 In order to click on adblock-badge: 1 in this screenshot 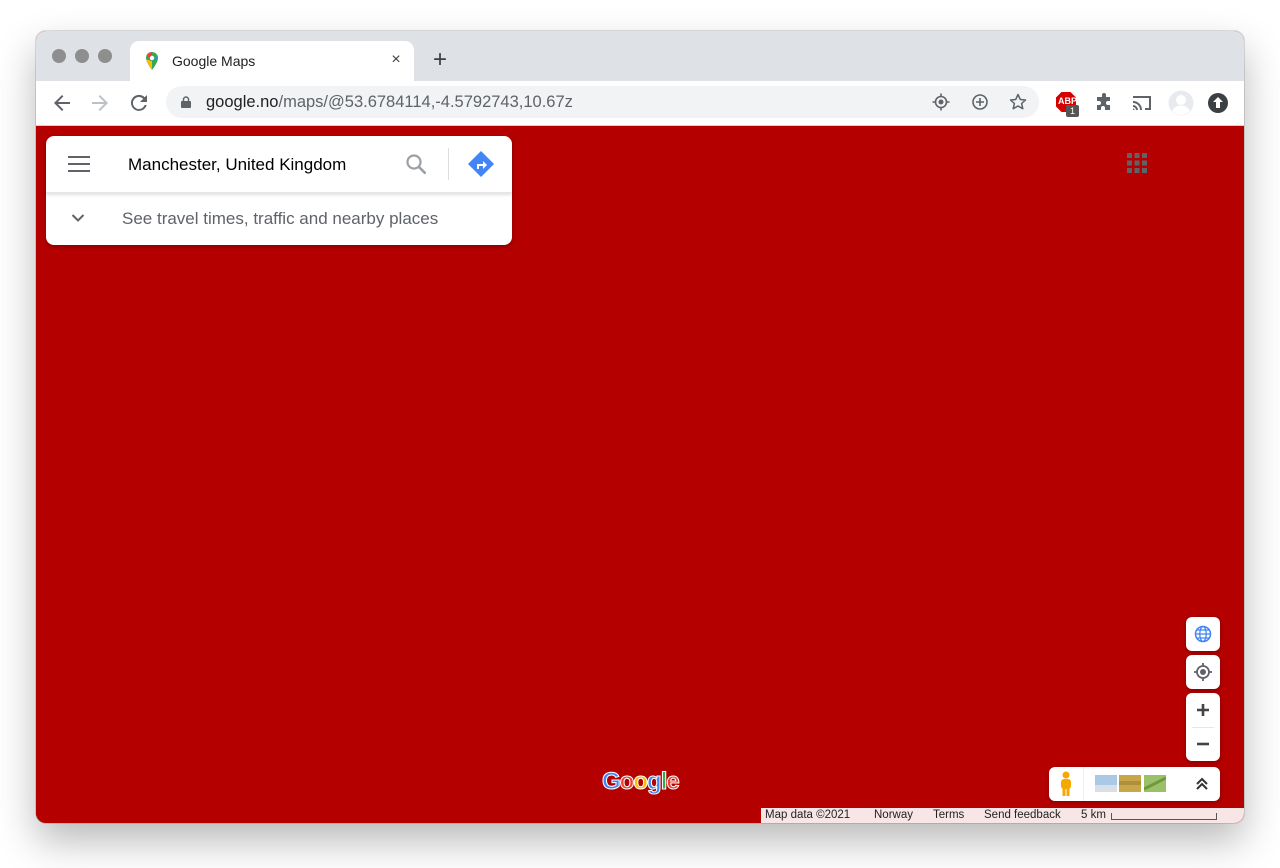, I will do `click(1072, 111)`.